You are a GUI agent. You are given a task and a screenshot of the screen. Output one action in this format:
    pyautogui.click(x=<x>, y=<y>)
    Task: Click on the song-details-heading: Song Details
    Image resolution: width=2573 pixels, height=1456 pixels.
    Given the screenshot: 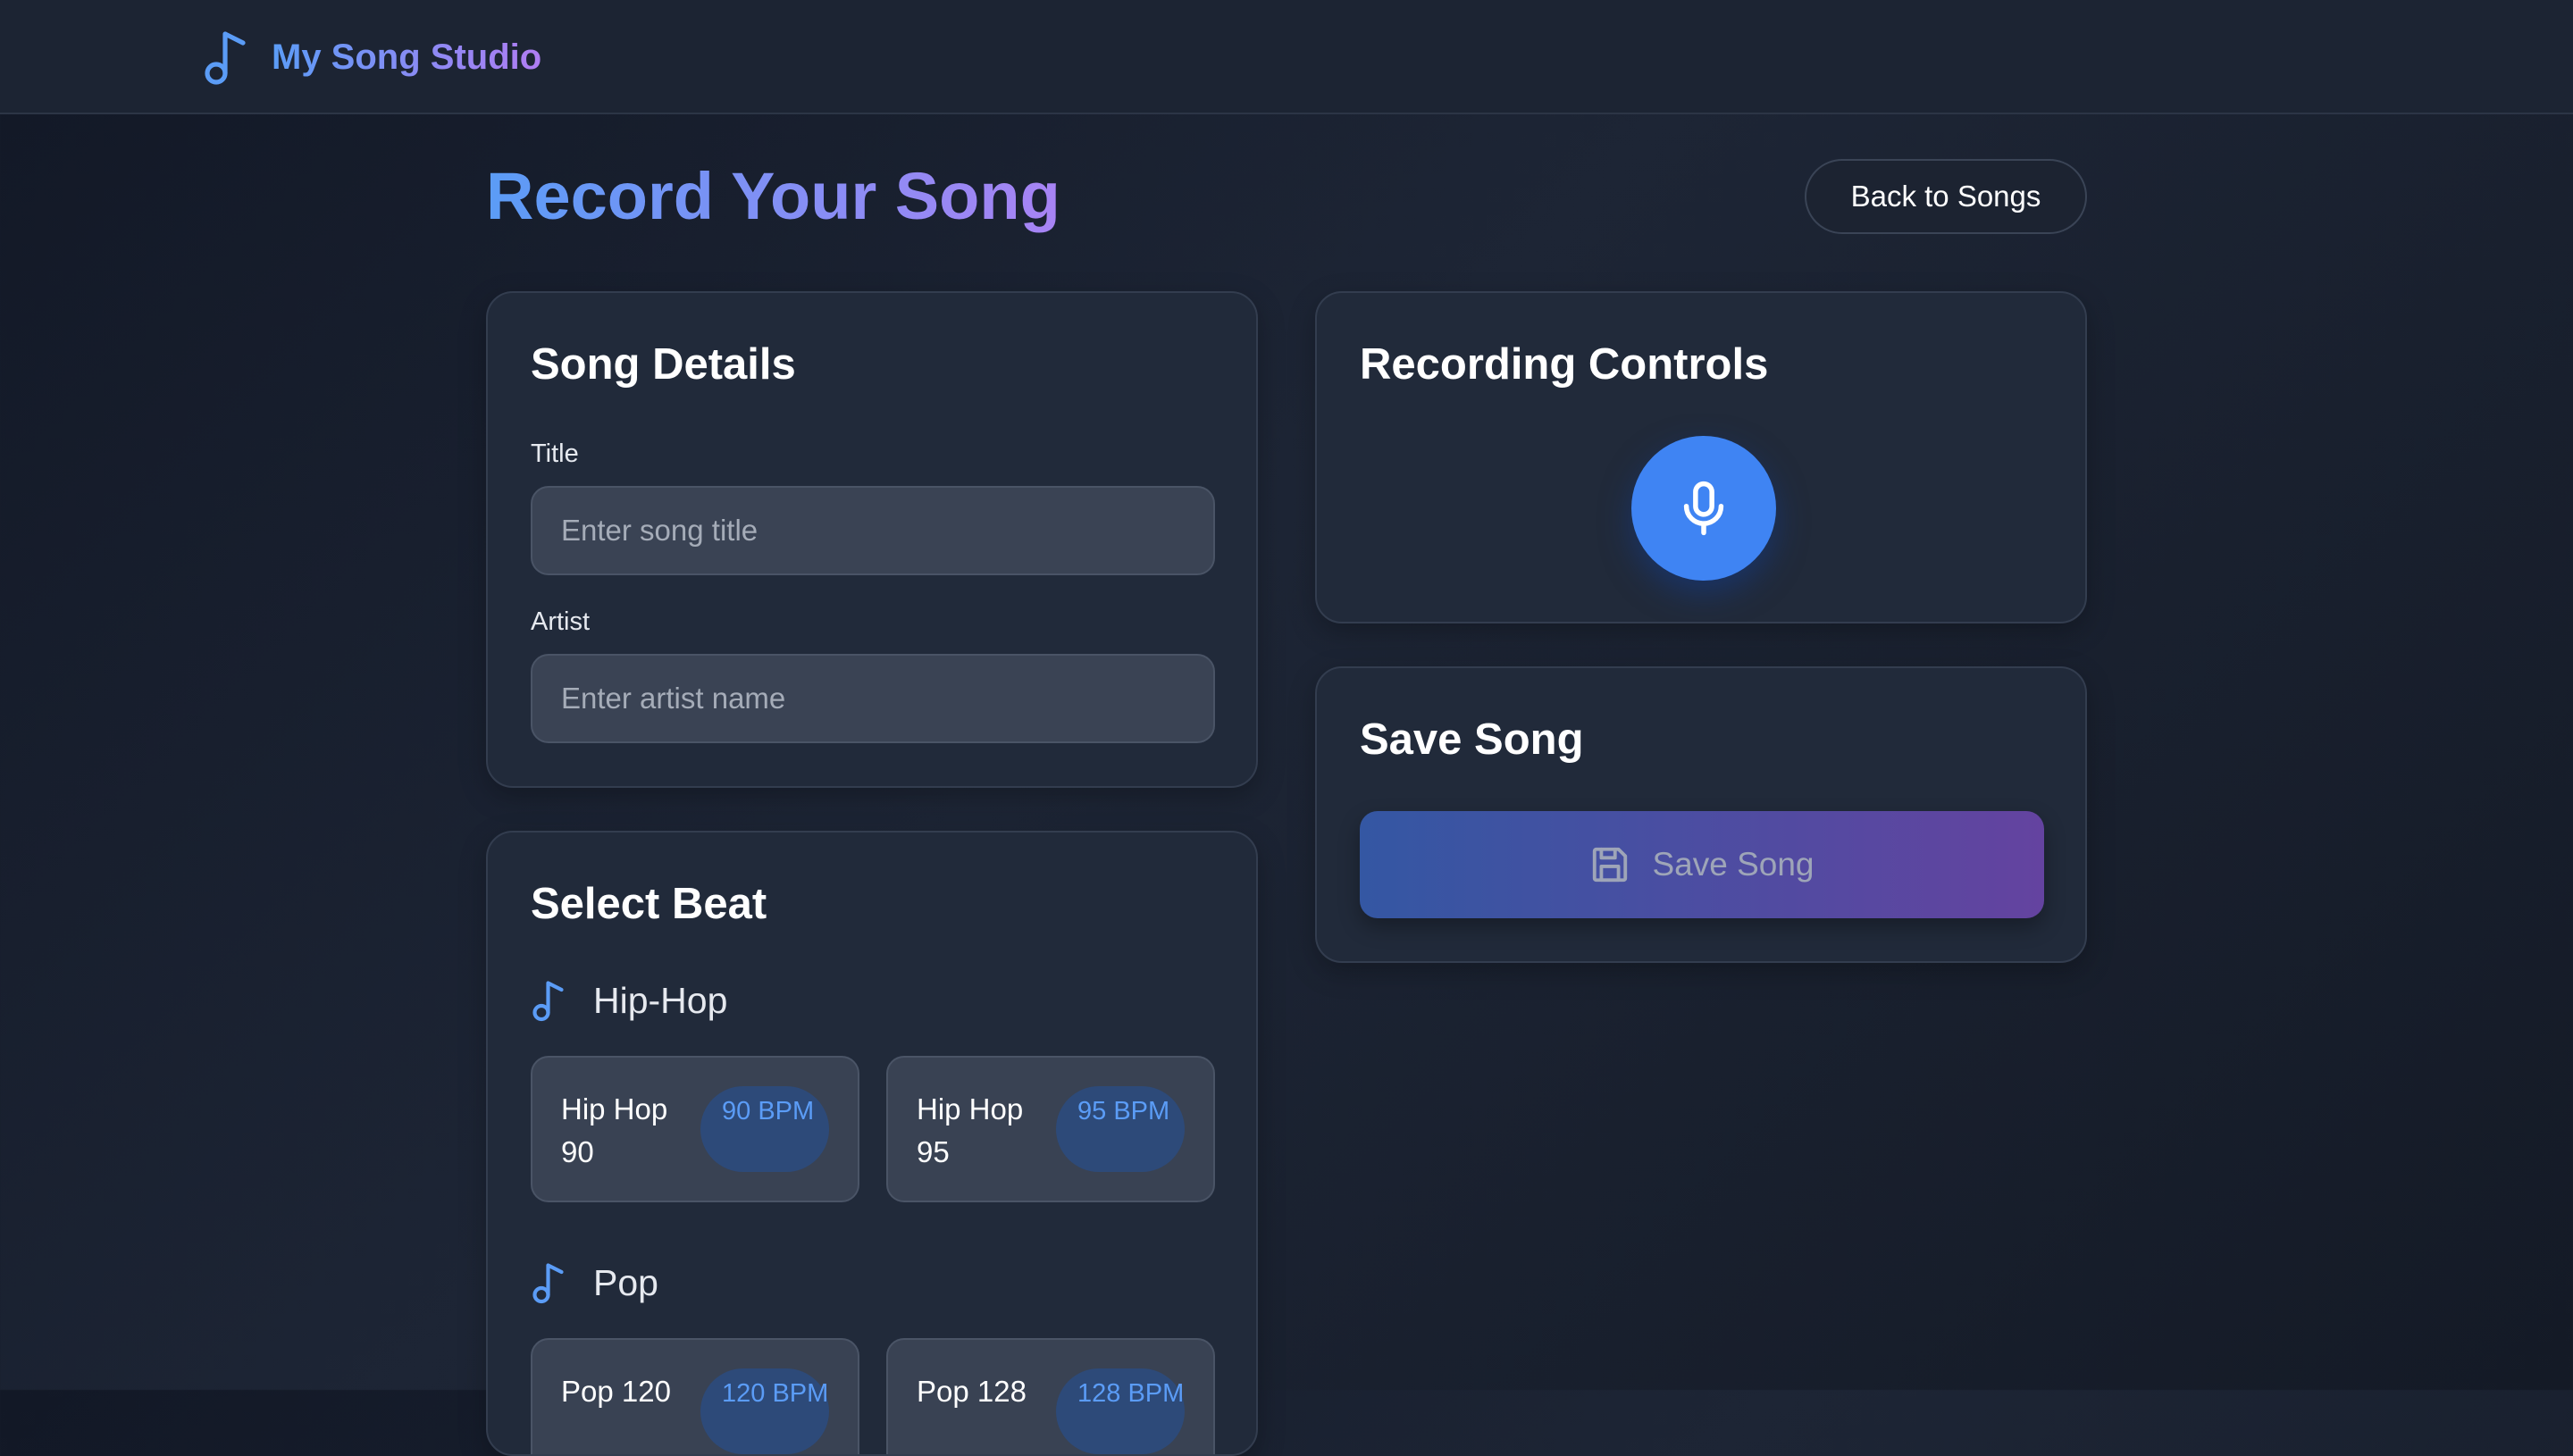 What is the action you would take?
    pyautogui.click(x=663, y=364)
    